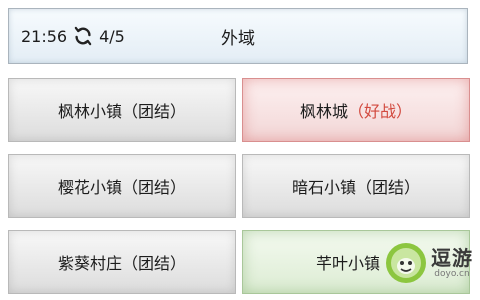 This screenshot has width=480, height=300. Describe the element at coordinates (89, 263) in the screenshot. I see `zone-name: 紫葵村庄` at that location.